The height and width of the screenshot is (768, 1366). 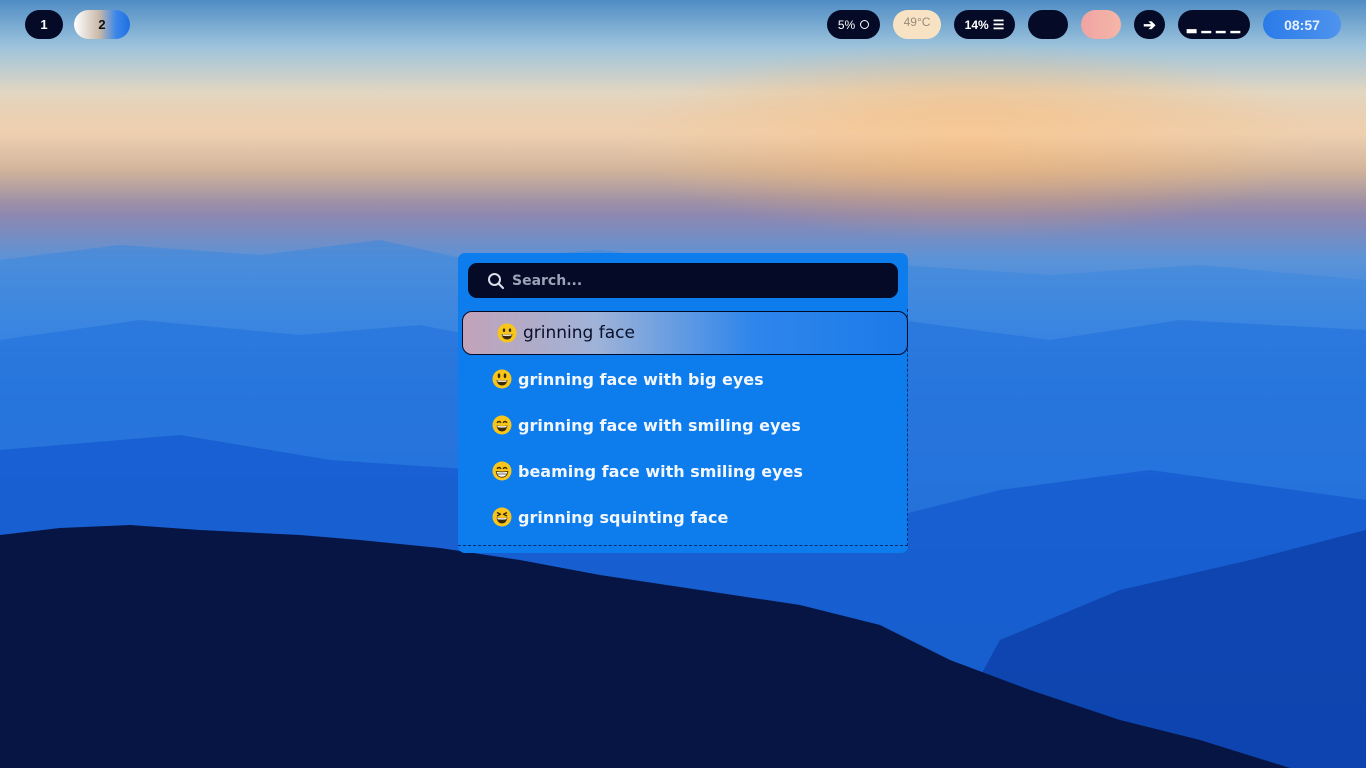 What do you see at coordinates (659, 425) in the screenshot?
I see `result-label: grinning face with smiling eyes` at bounding box center [659, 425].